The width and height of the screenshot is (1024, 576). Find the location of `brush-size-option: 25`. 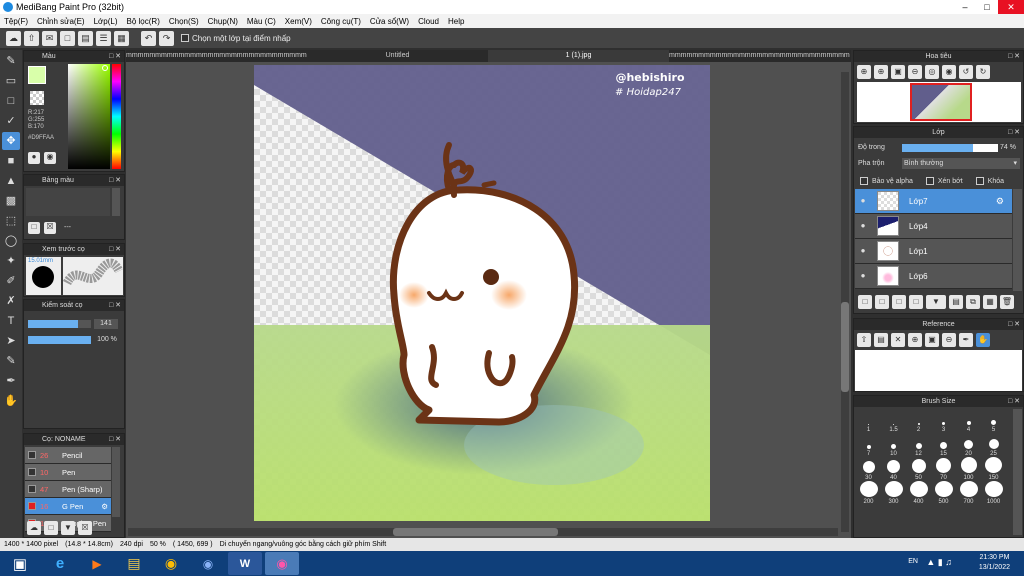

brush-size-option: 25 is located at coordinates (993, 445).